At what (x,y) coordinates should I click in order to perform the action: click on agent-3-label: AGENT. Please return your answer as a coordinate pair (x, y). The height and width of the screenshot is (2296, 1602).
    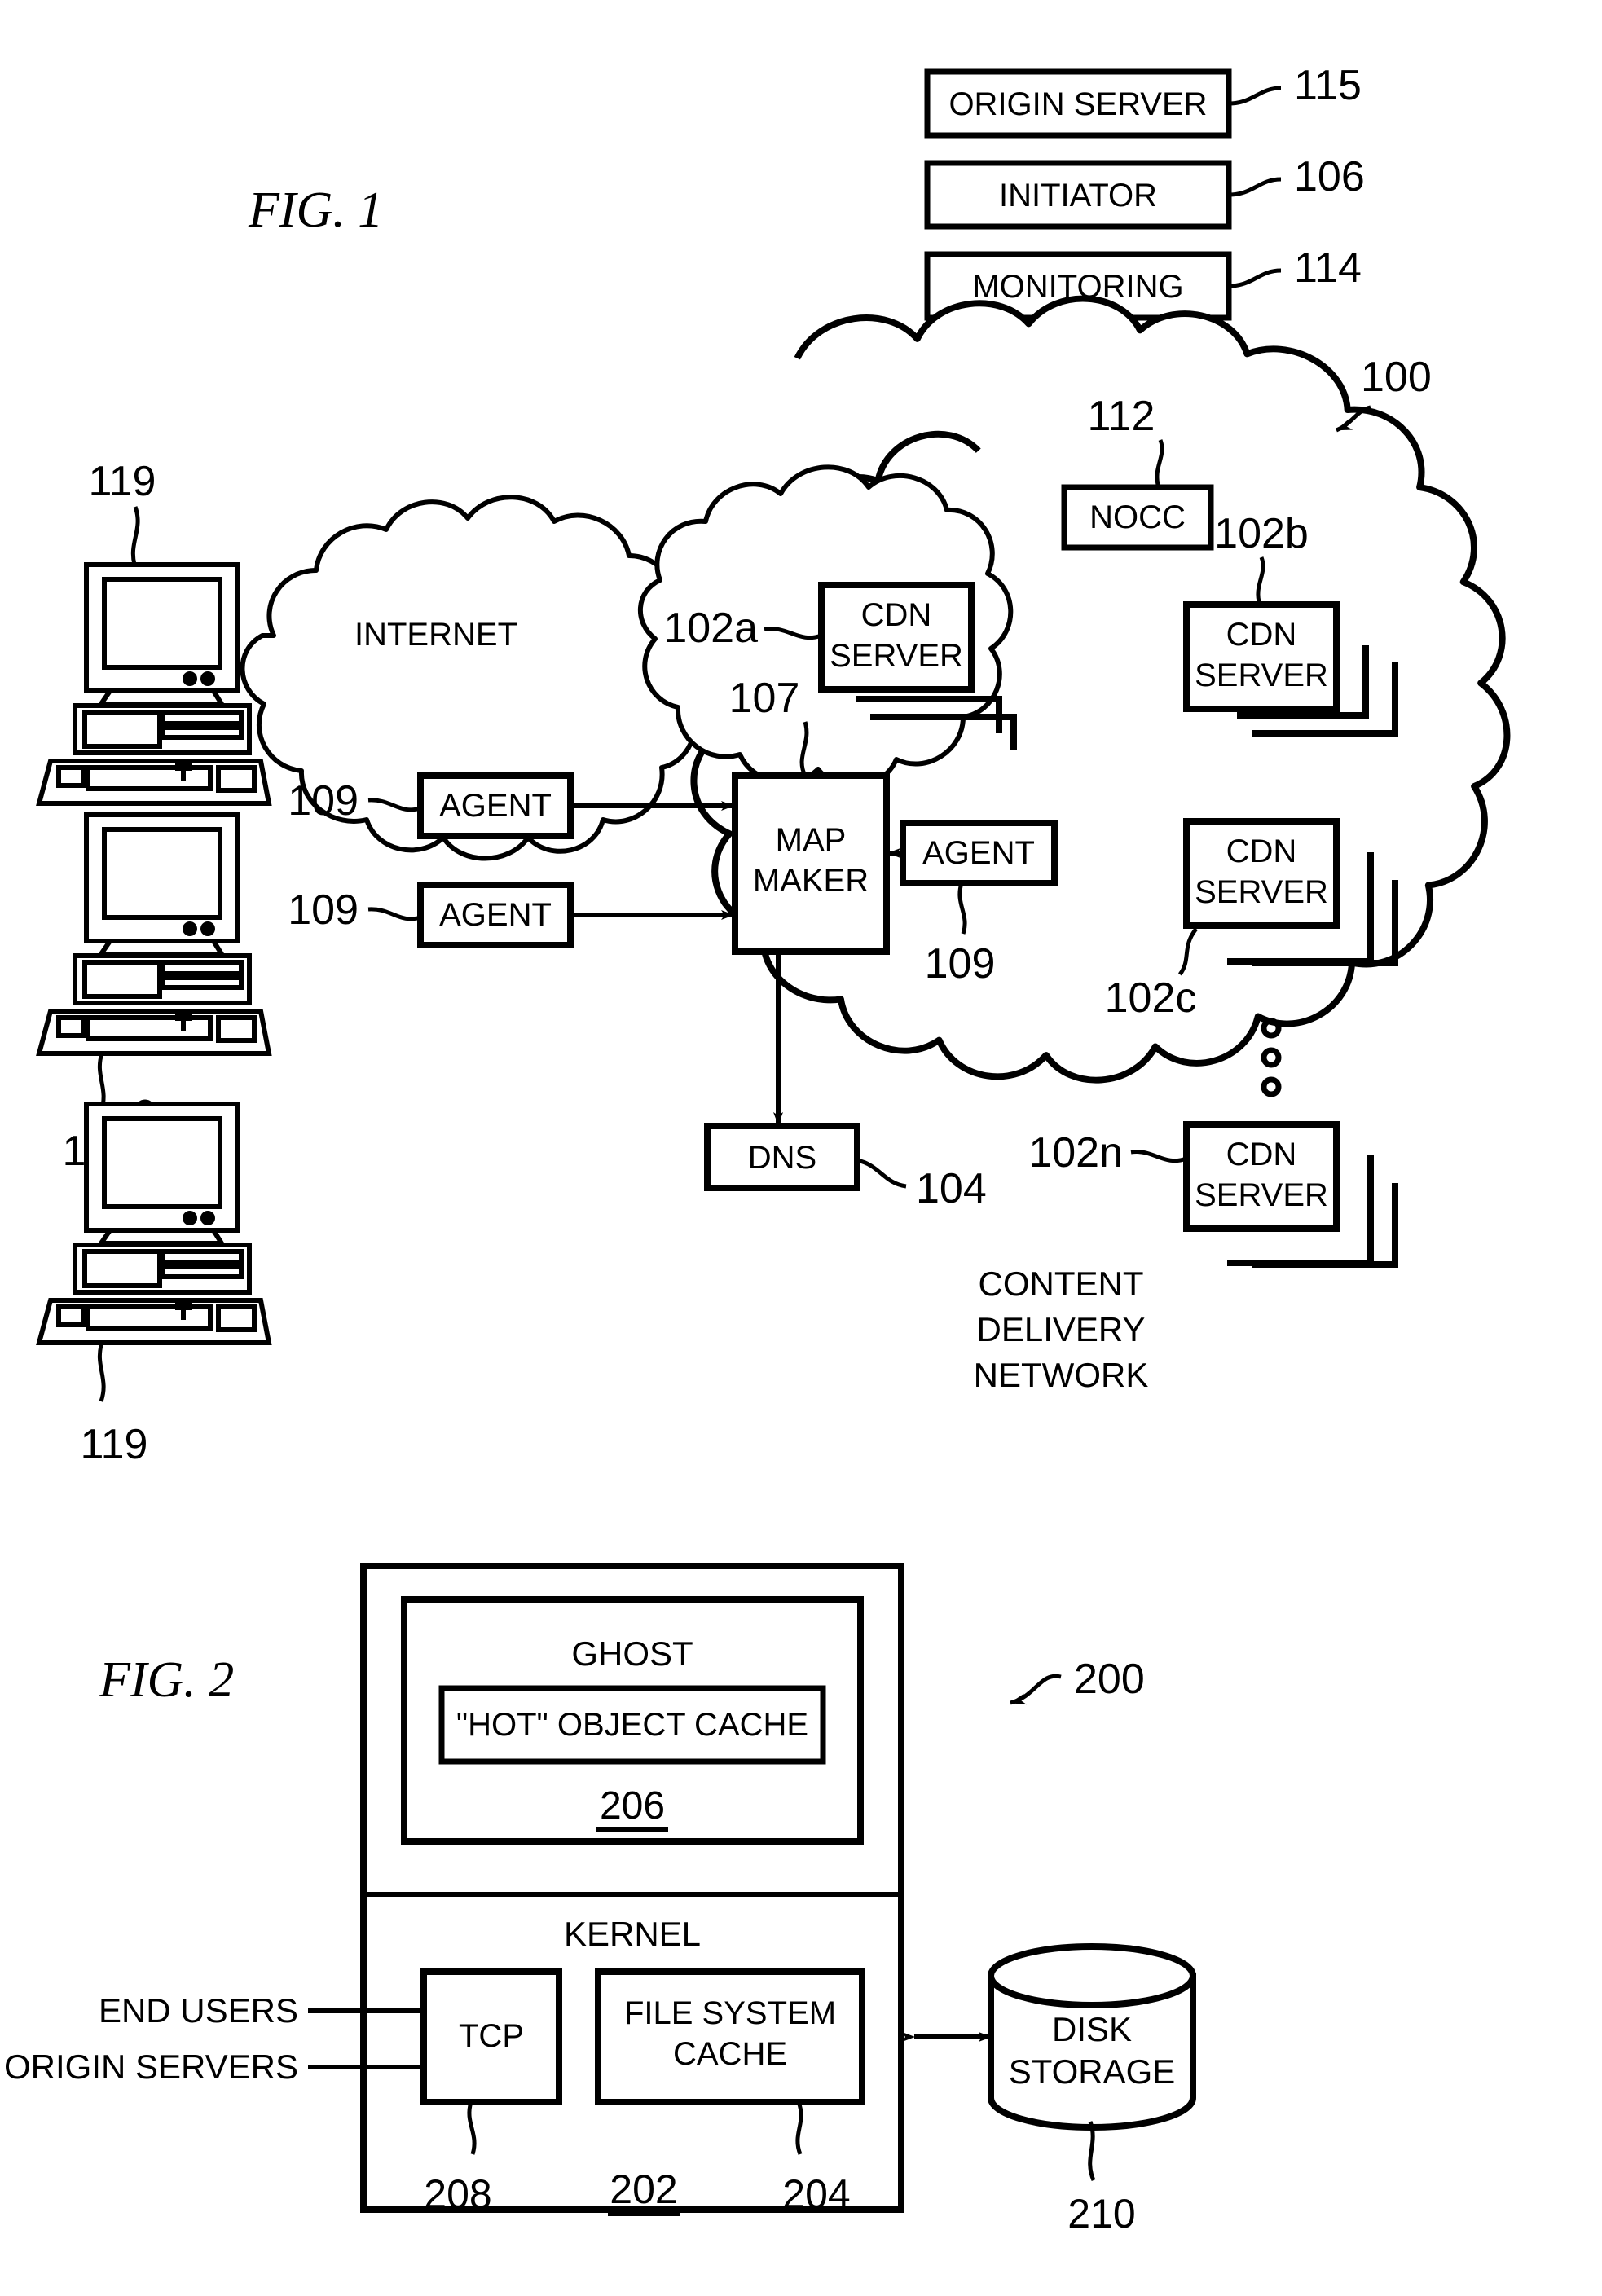
    Looking at the image, I should click on (979, 853).